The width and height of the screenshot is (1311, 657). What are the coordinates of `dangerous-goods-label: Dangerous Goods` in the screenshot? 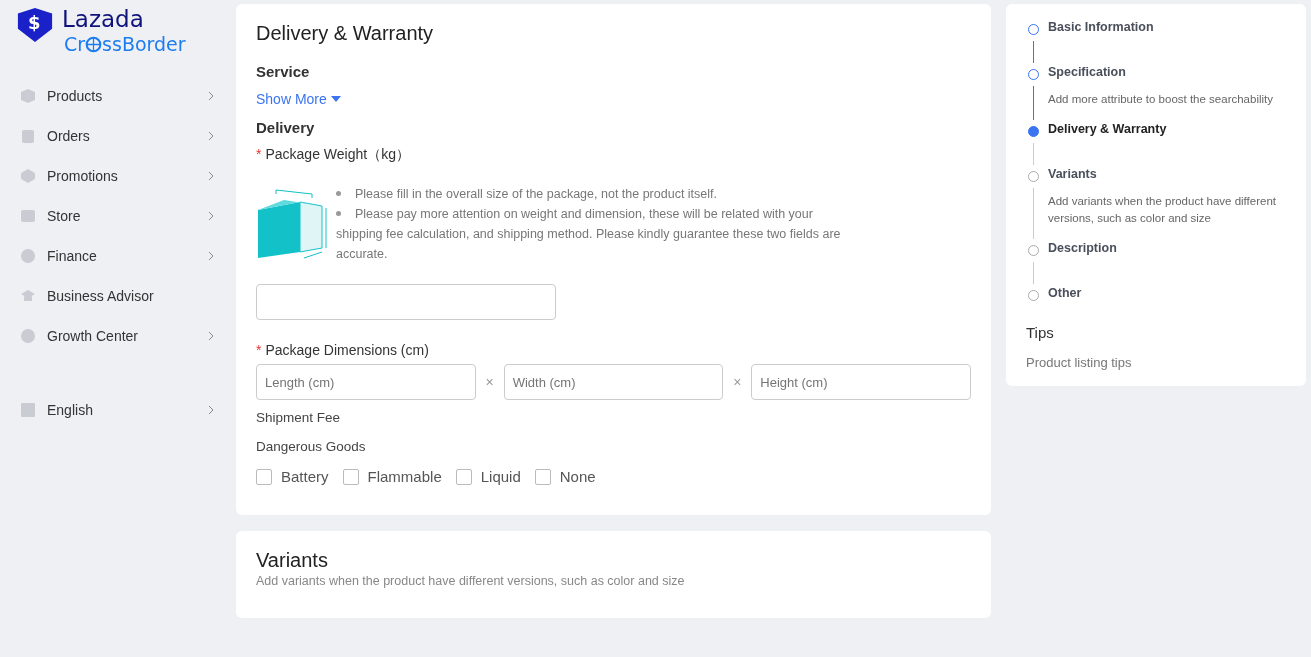 It's located at (311, 446).